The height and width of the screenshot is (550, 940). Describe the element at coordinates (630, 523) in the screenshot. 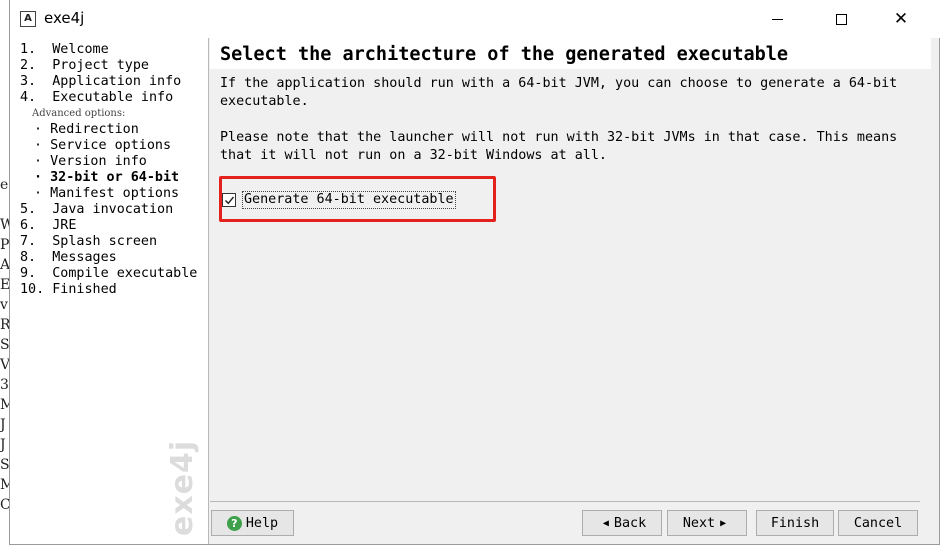

I see `back-button-label: Back` at that location.